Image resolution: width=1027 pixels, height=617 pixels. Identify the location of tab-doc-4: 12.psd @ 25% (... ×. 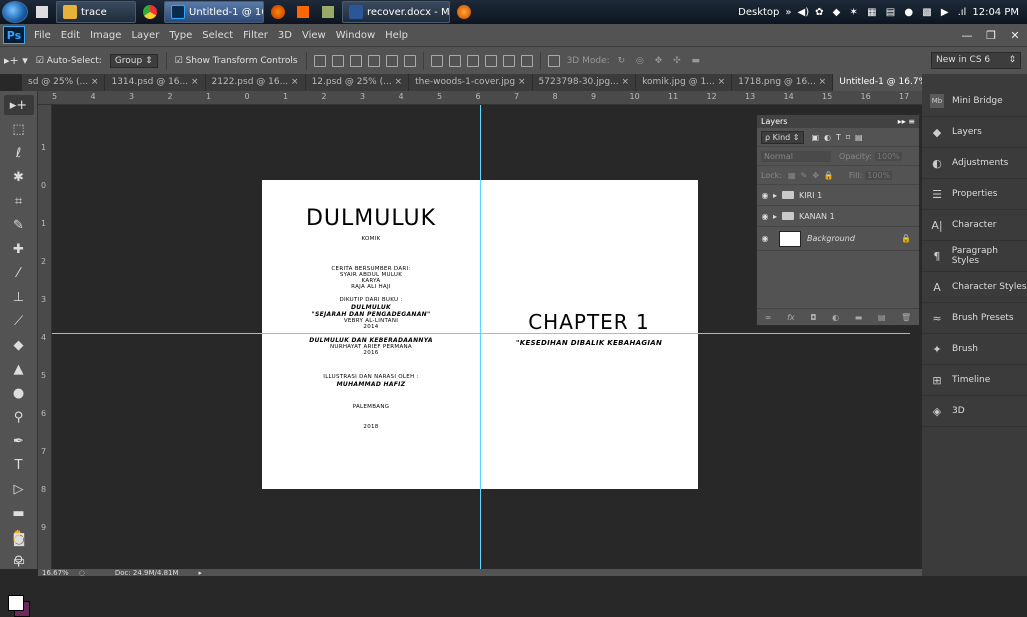
(358, 82).